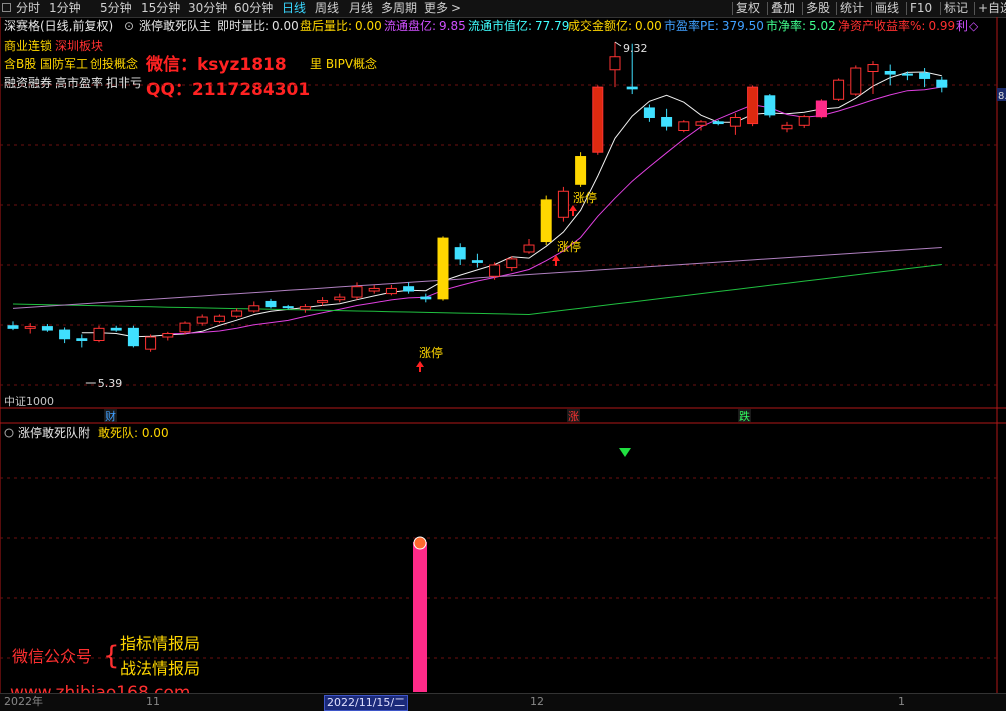 The width and height of the screenshot is (1006, 711). I want to click on period-tab: 5分钟, so click(116, 8).